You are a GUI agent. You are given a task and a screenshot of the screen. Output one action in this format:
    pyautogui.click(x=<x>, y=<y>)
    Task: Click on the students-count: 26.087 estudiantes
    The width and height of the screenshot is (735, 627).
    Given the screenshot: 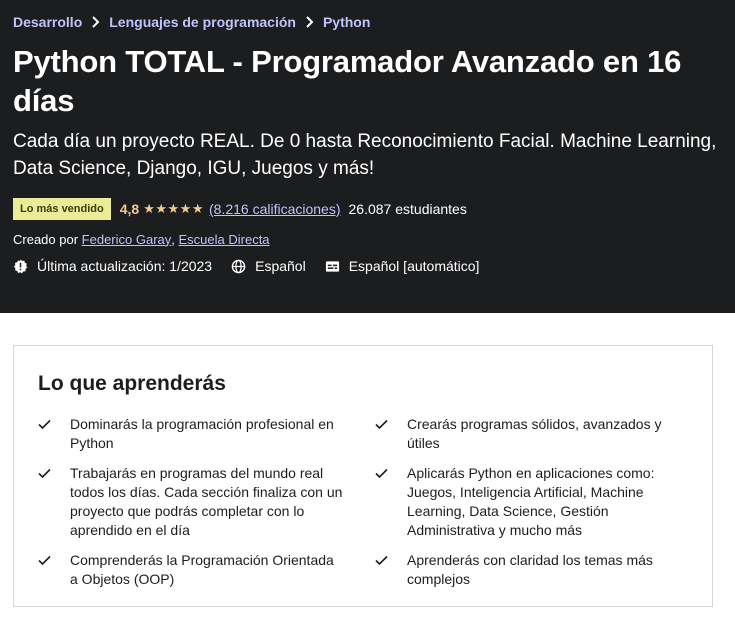 What is the action you would take?
    pyautogui.click(x=407, y=209)
    